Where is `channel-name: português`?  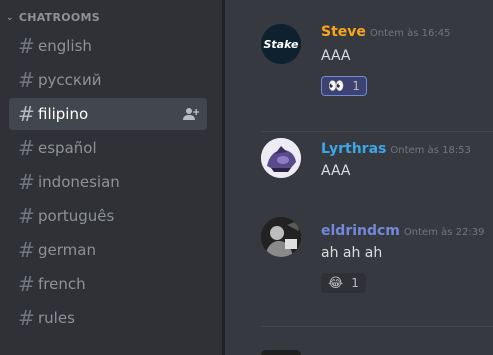 channel-name: português is located at coordinates (76, 216).